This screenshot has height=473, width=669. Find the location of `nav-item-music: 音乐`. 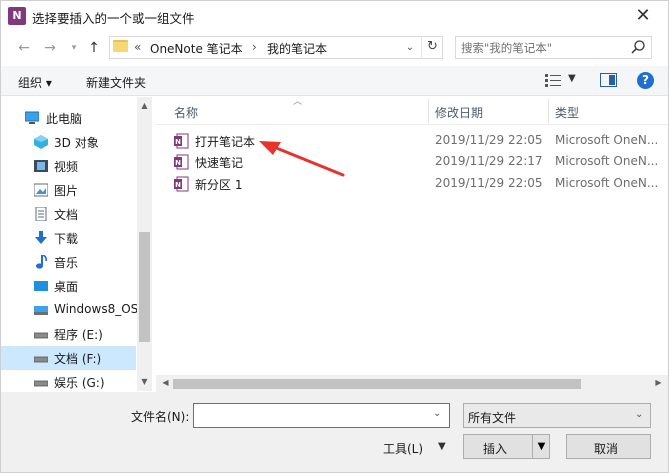

nav-item-music: 音乐 is located at coordinates (68, 262).